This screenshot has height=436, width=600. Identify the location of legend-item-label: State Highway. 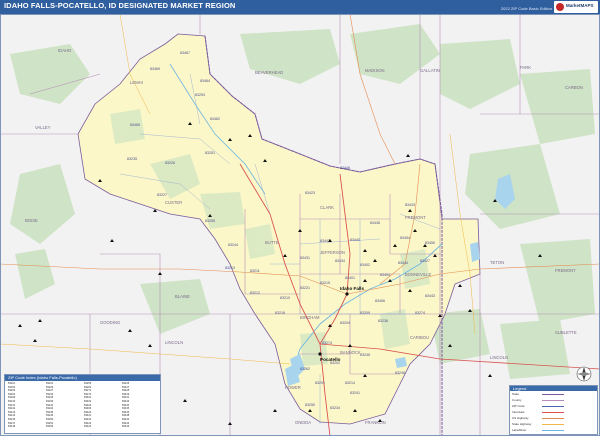
(522, 424).